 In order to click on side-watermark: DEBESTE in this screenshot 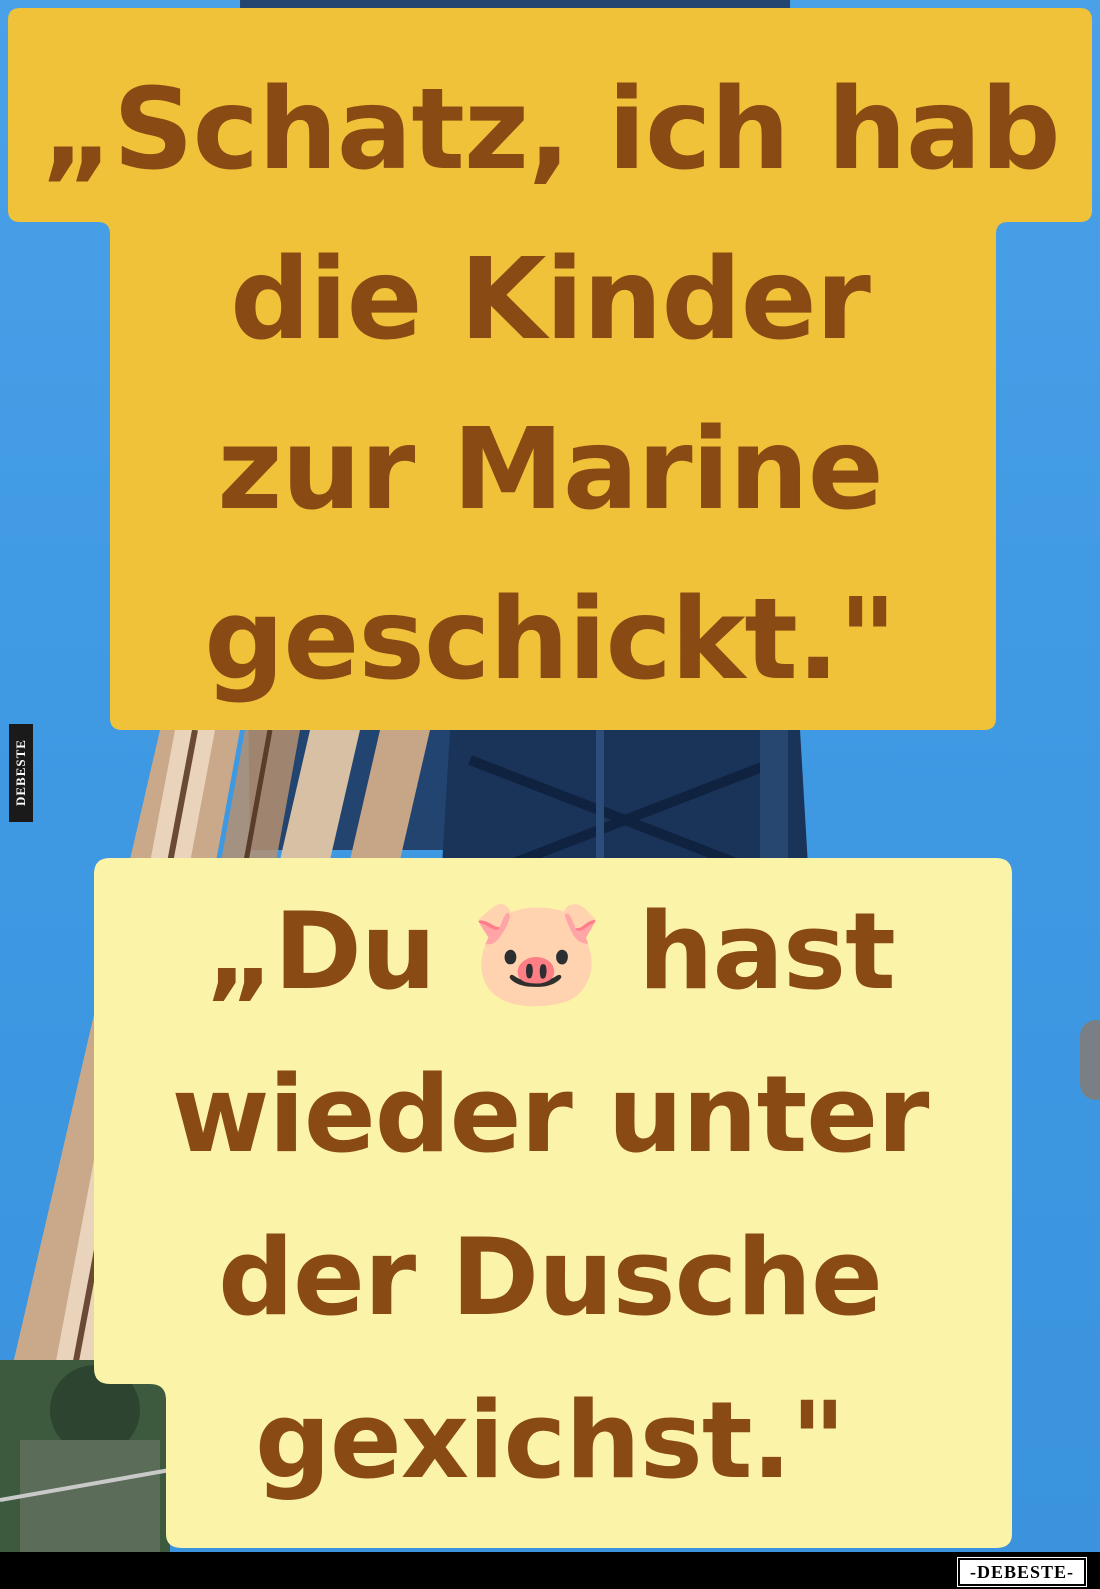, I will do `click(21, 773)`.